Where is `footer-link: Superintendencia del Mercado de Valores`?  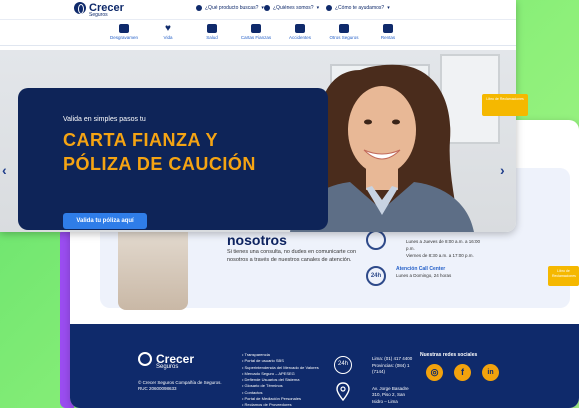
footer-link: Superintendencia del Mercado de Valores is located at coordinates (284, 368).